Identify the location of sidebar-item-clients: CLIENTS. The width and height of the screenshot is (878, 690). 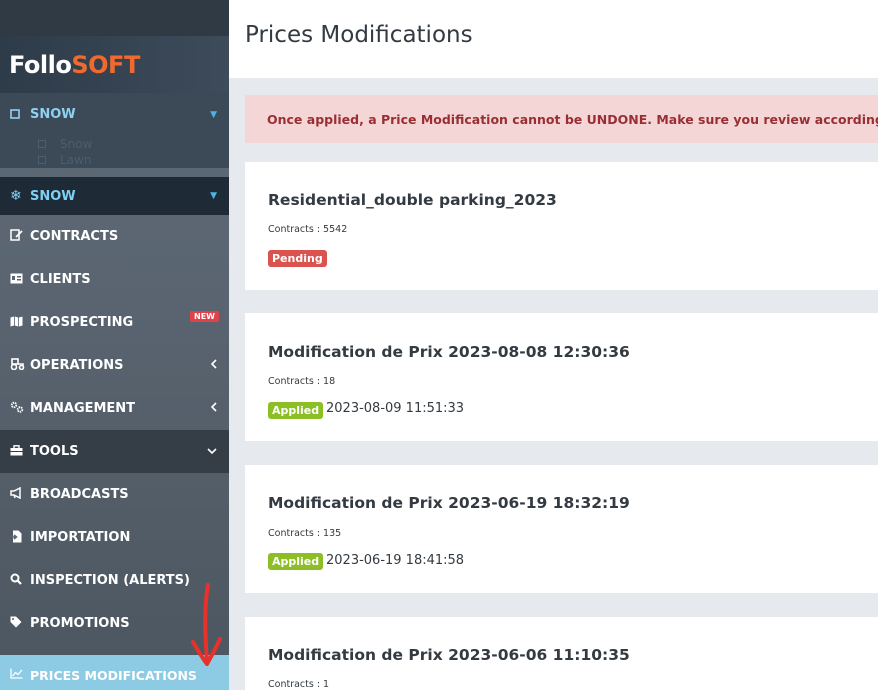
(114, 279).